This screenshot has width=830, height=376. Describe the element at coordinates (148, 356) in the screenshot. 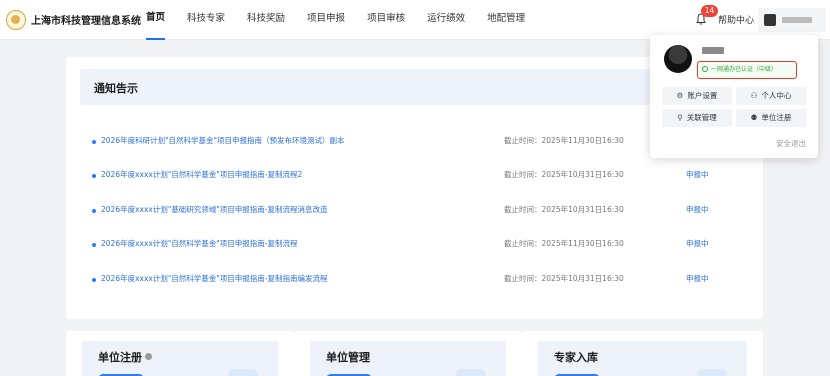

I see `info-icon` at that location.